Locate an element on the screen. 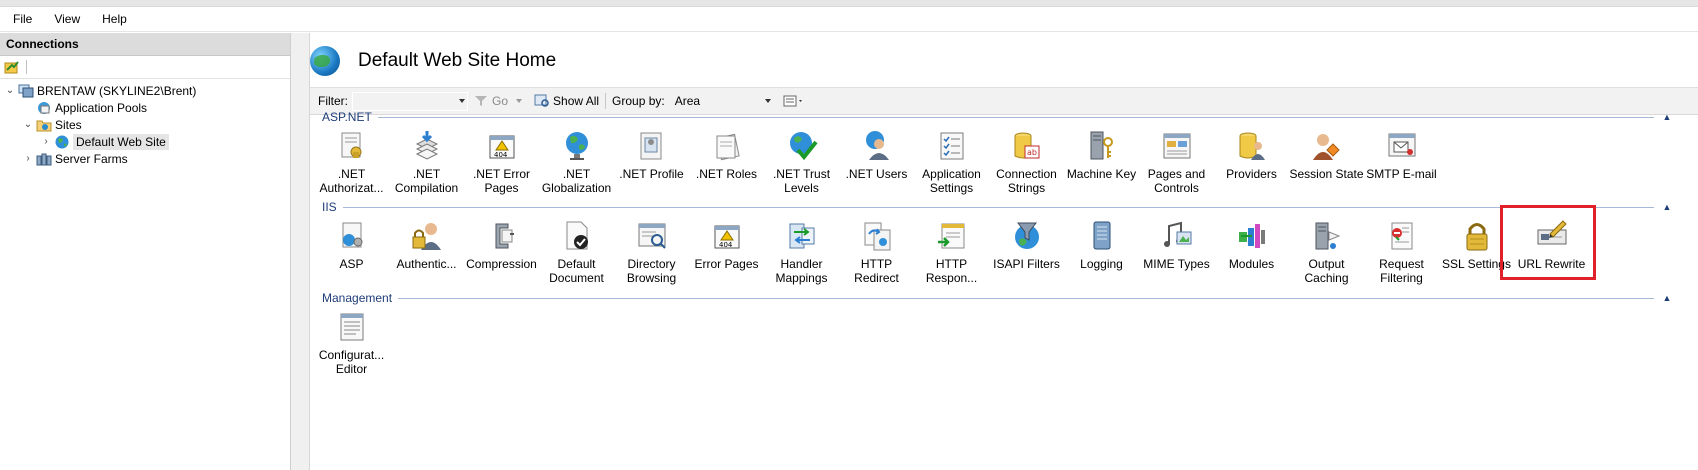 The height and width of the screenshot is (470, 1698). ssl-settings-icon is located at coordinates (1477, 236).